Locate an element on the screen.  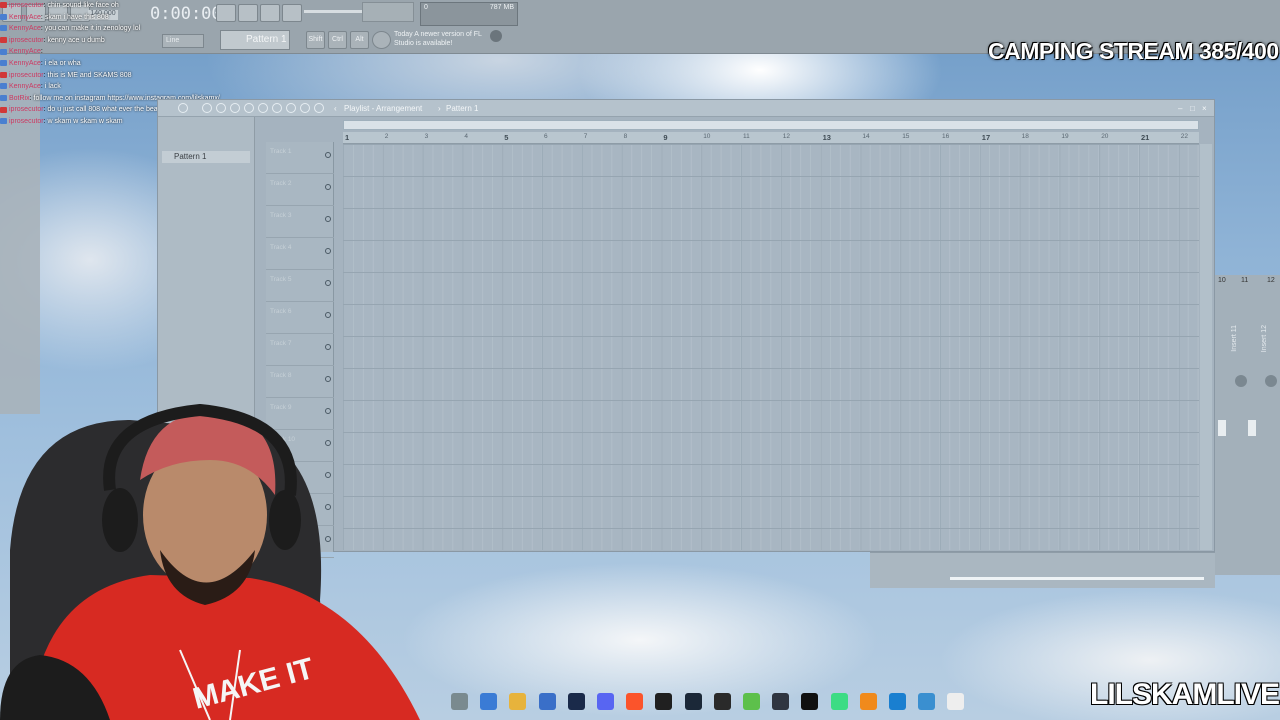
mixer-scrollbar is located at coordinates (1077, 578).